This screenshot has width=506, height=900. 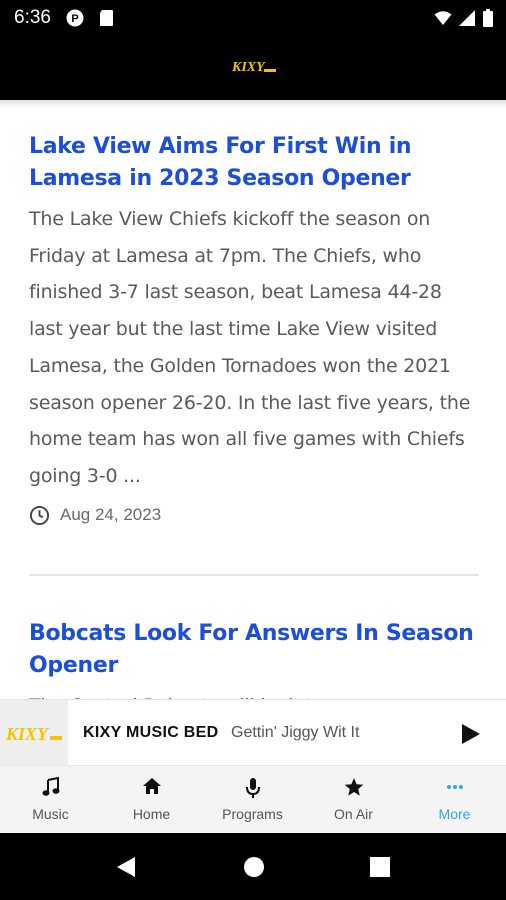 I want to click on tab-music: Music, so click(x=50, y=800).